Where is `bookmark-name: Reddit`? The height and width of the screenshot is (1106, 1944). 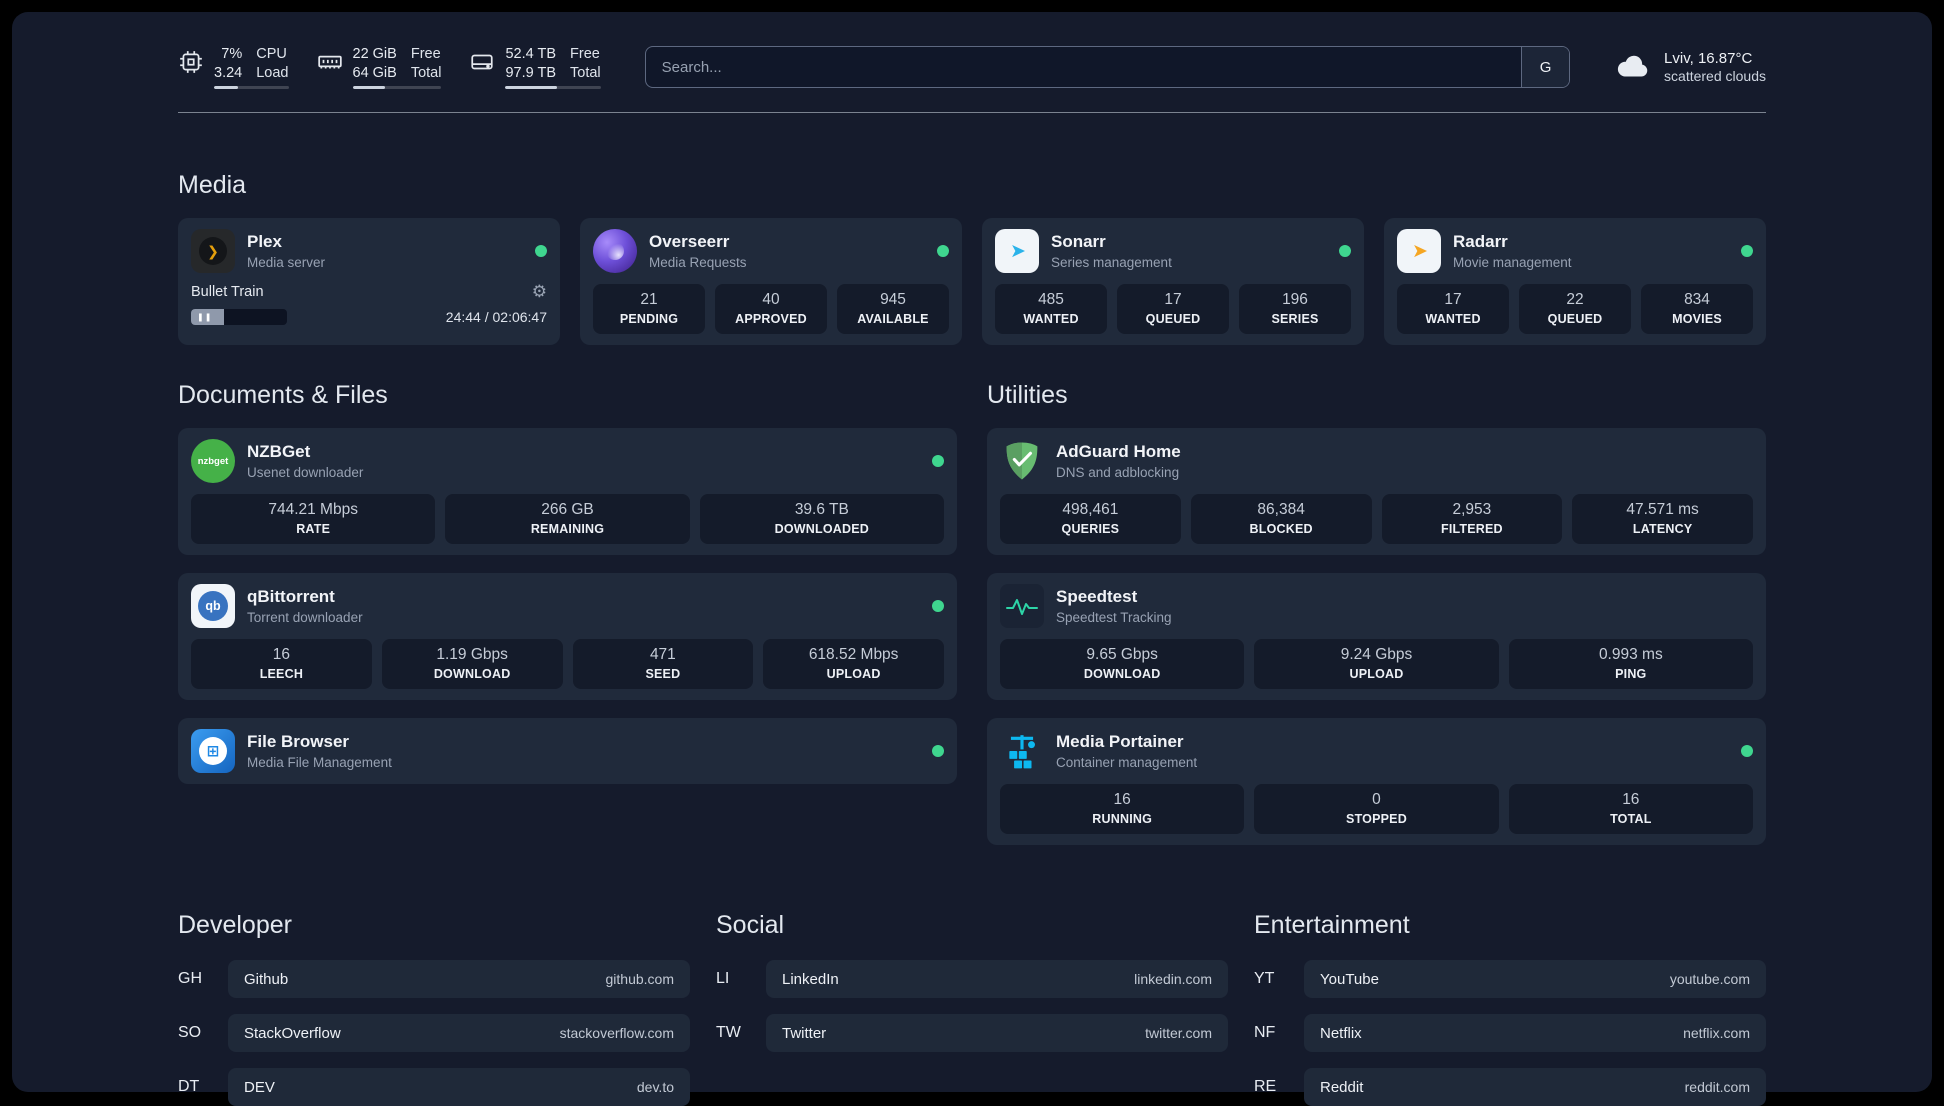 bookmark-name: Reddit is located at coordinates (1342, 1087).